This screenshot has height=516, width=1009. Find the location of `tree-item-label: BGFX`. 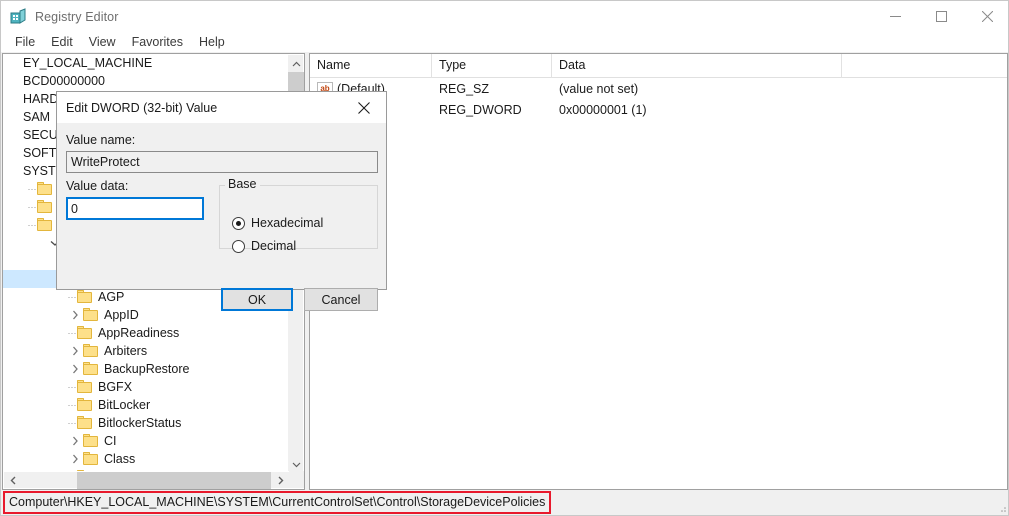

tree-item-label: BGFX is located at coordinates (115, 387).